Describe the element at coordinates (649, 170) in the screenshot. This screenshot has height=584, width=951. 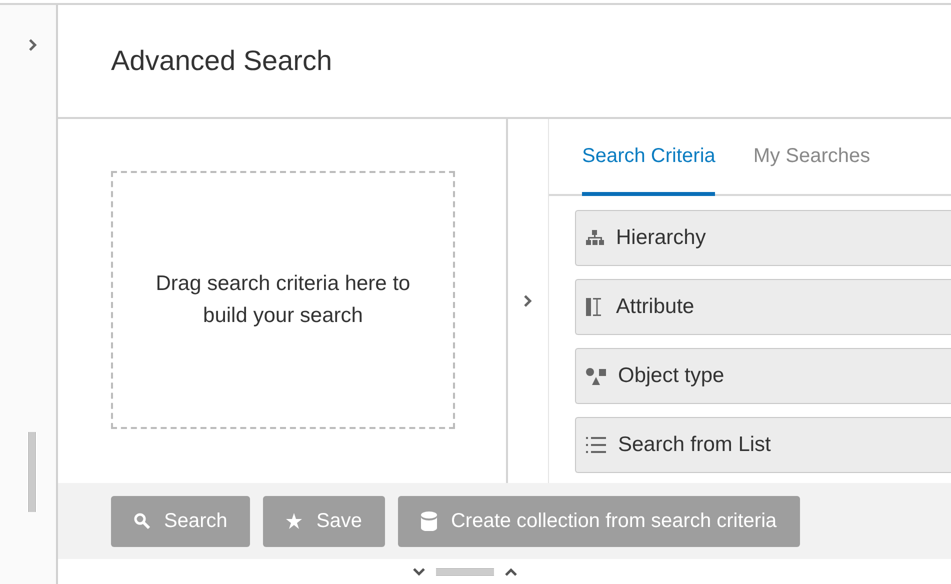
I see `tab: Search Criteria` at that location.